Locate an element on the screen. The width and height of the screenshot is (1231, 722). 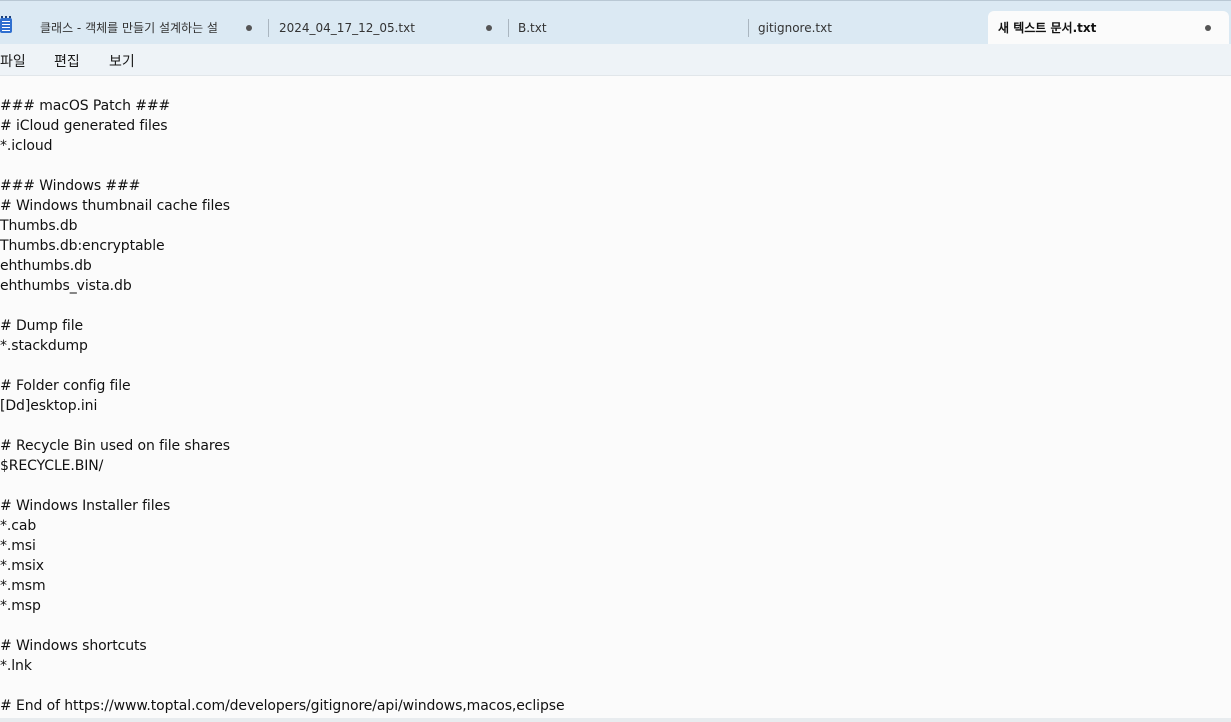
text-line: # Dump file is located at coordinates (42, 326).